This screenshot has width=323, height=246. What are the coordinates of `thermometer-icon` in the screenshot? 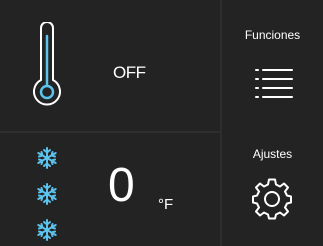 It's located at (47, 64).